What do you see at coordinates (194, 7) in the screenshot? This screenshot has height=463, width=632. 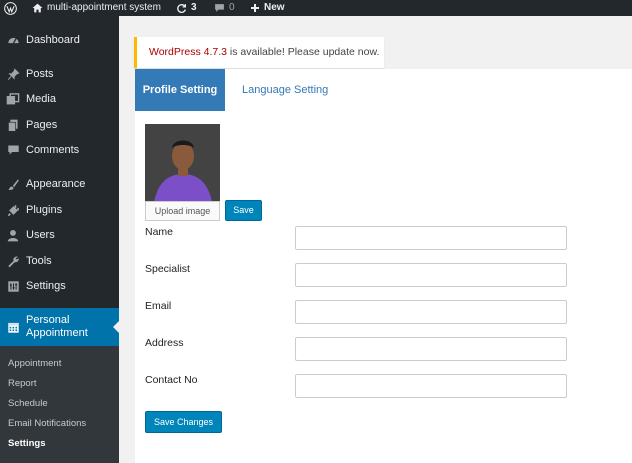 I see `updates-count: 3` at bounding box center [194, 7].